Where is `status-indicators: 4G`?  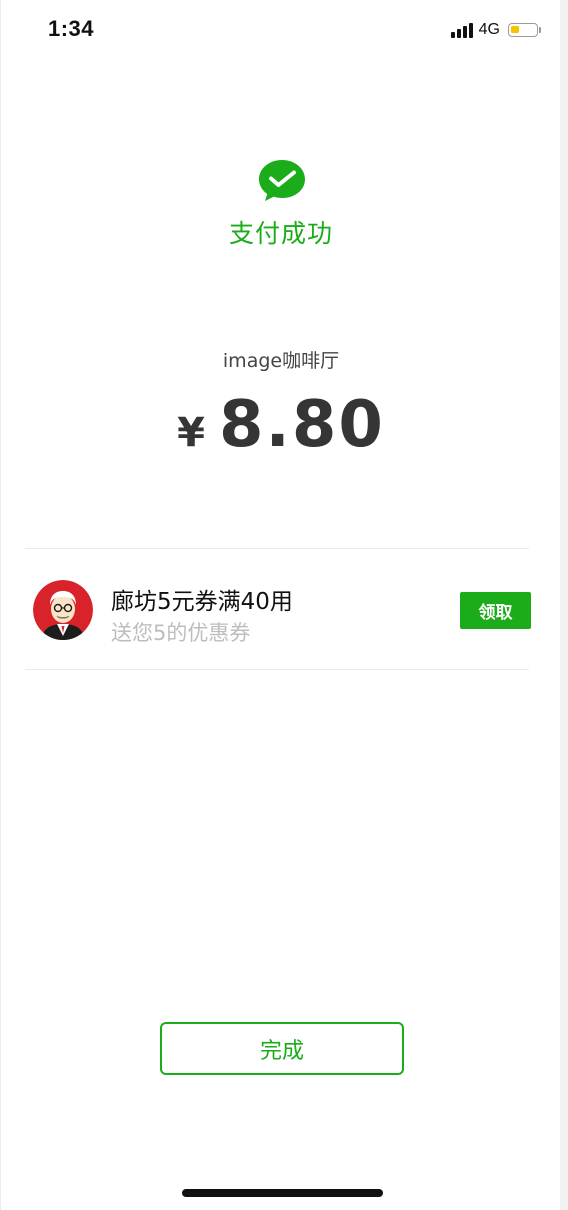 status-indicators: 4G is located at coordinates (495, 30).